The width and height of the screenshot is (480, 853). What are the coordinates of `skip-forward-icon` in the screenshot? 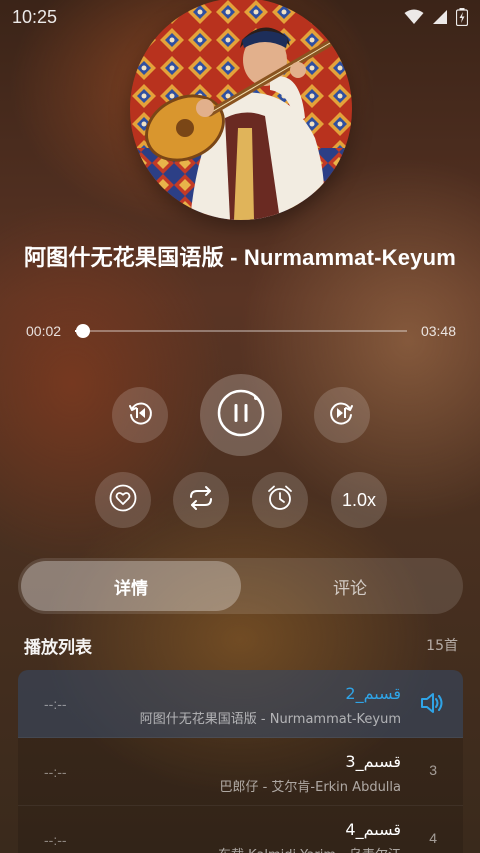 It's located at (342, 415).